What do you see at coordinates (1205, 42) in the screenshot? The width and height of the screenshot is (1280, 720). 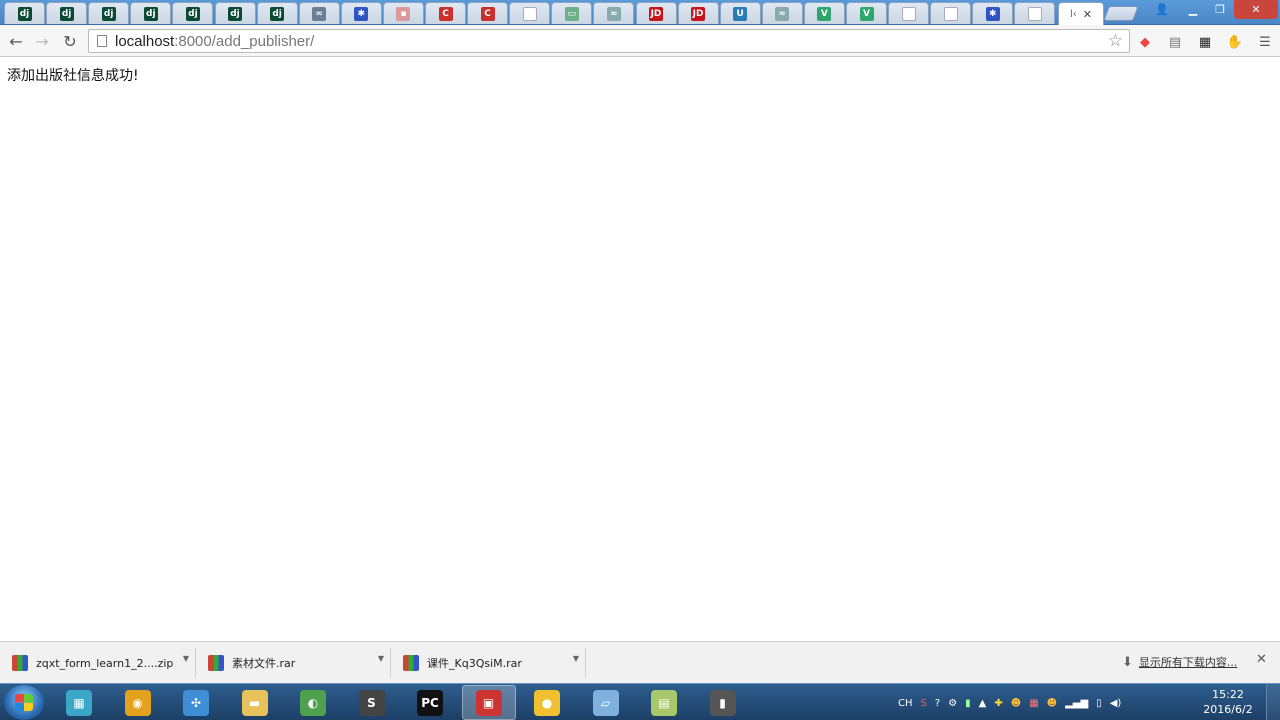 I see `qr-code-icon: ▦` at bounding box center [1205, 42].